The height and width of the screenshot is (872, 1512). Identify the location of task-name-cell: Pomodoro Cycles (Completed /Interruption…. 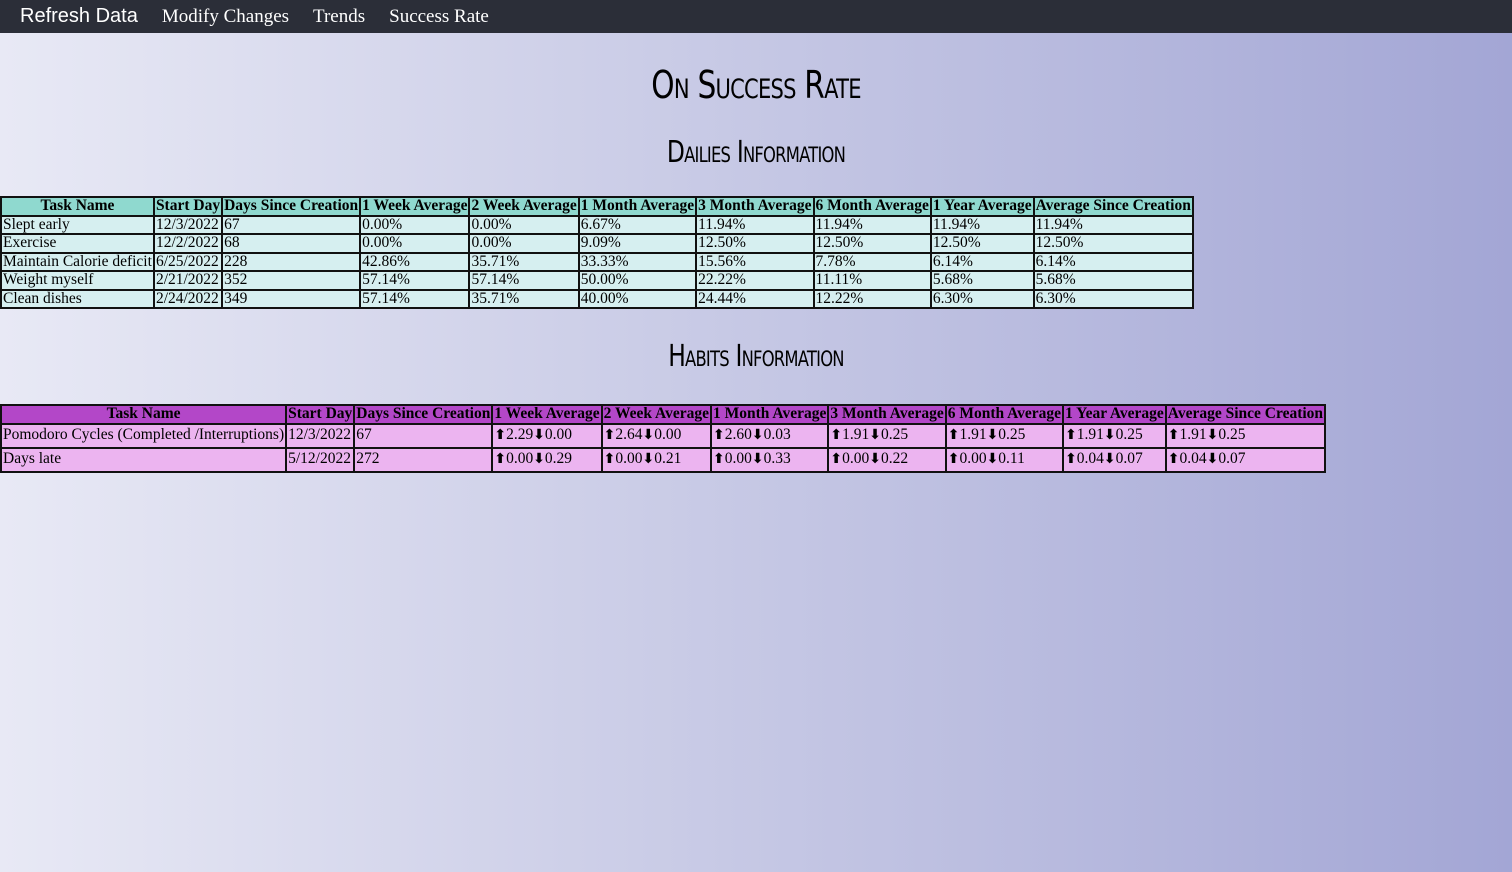
(144, 435).